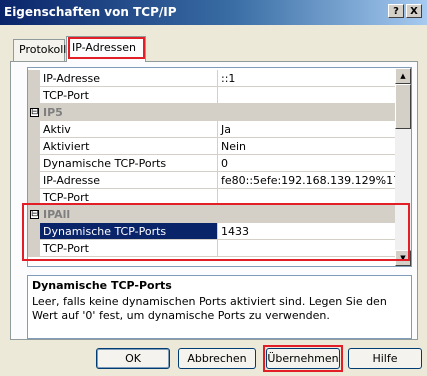  Describe the element at coordinates (403, 167) in the screenshot. I see `vertical-scrollbar: ▲ ▼` at that location.